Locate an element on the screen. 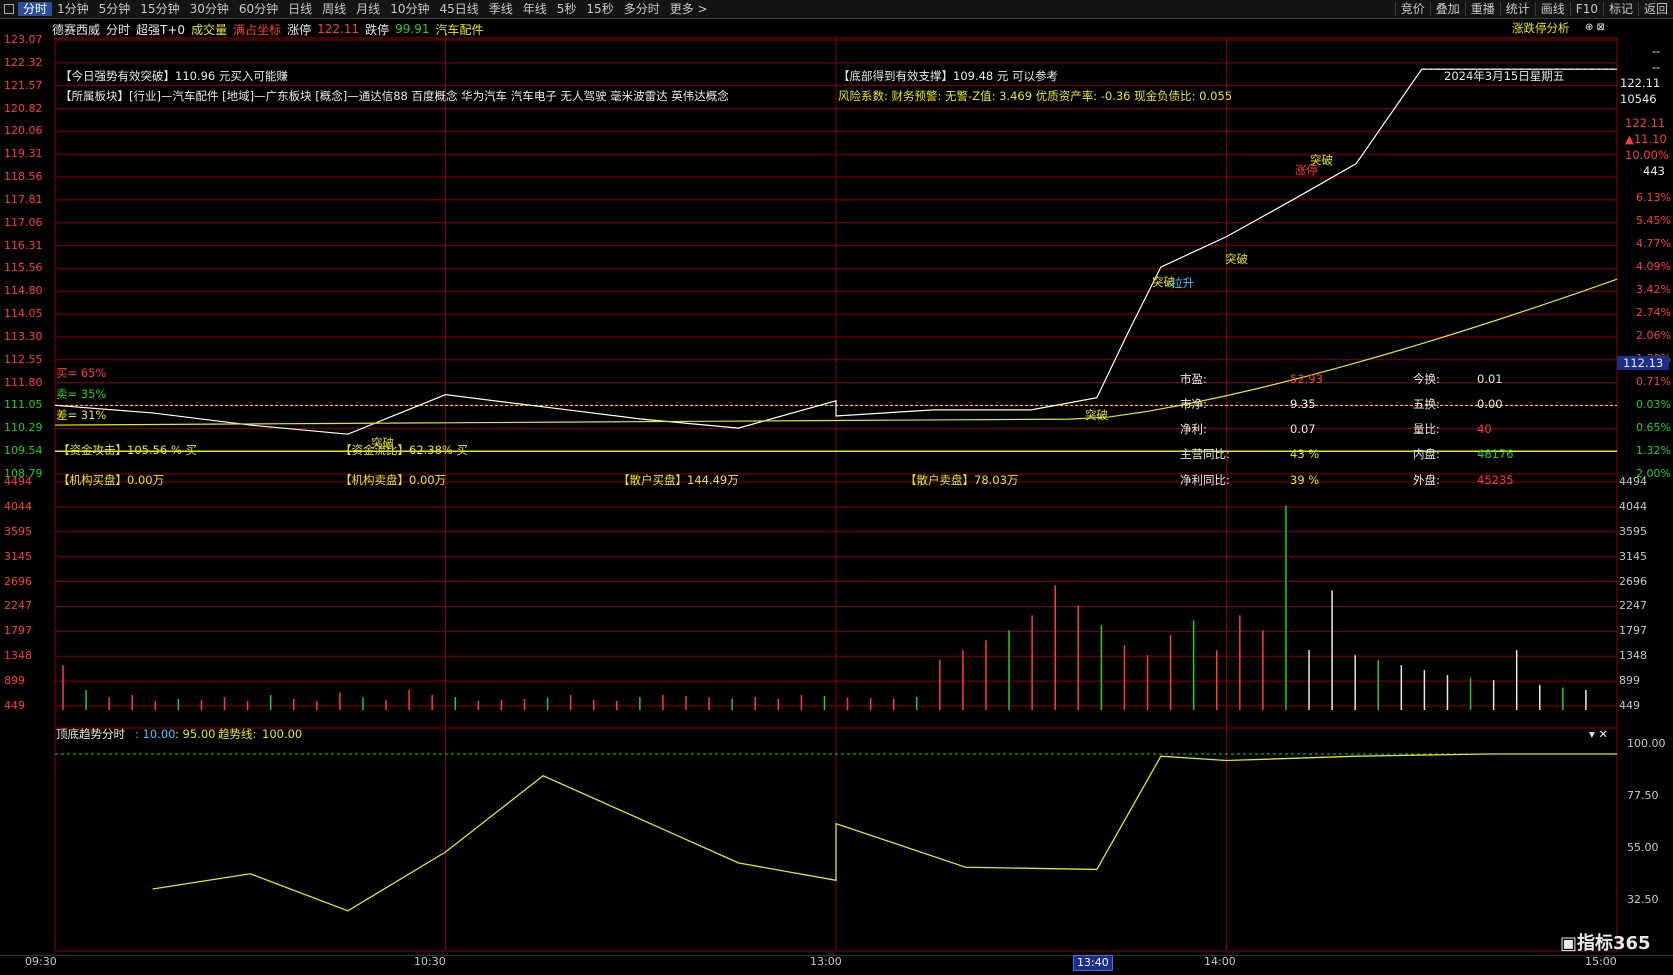 This screenshot has height=975, width=1673. price-tick: 111.80 is located at coordinates (23, 382).